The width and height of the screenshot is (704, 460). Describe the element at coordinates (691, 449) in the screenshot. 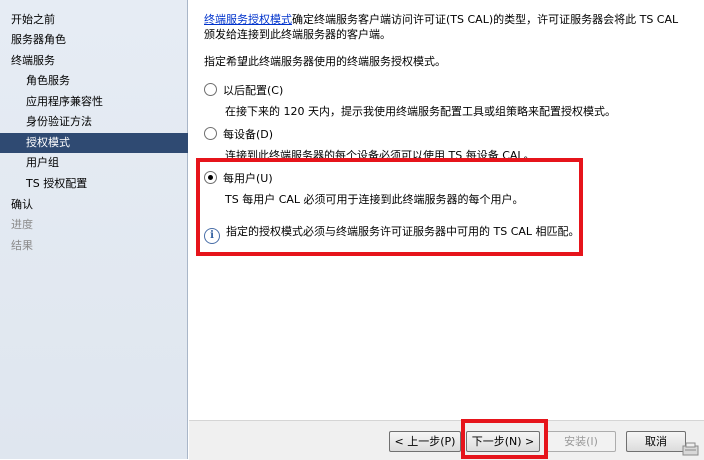

I see `resize-grip-icon` at that location.